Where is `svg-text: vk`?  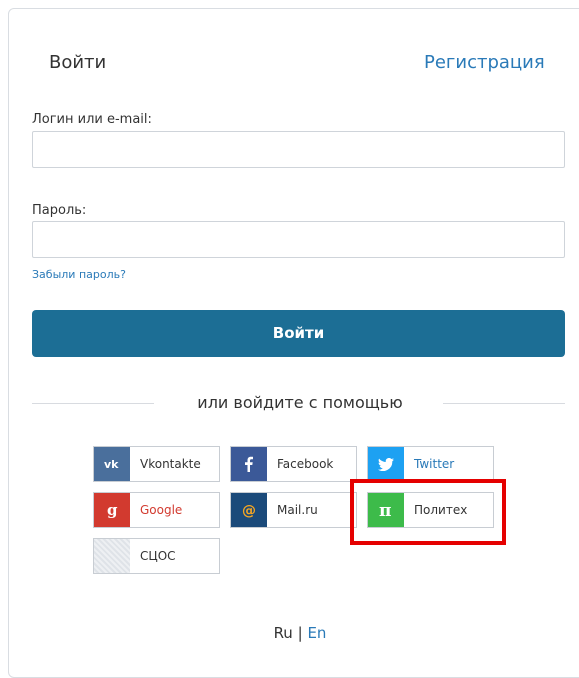 svg-text: vk is located at coordinates (111, 464).